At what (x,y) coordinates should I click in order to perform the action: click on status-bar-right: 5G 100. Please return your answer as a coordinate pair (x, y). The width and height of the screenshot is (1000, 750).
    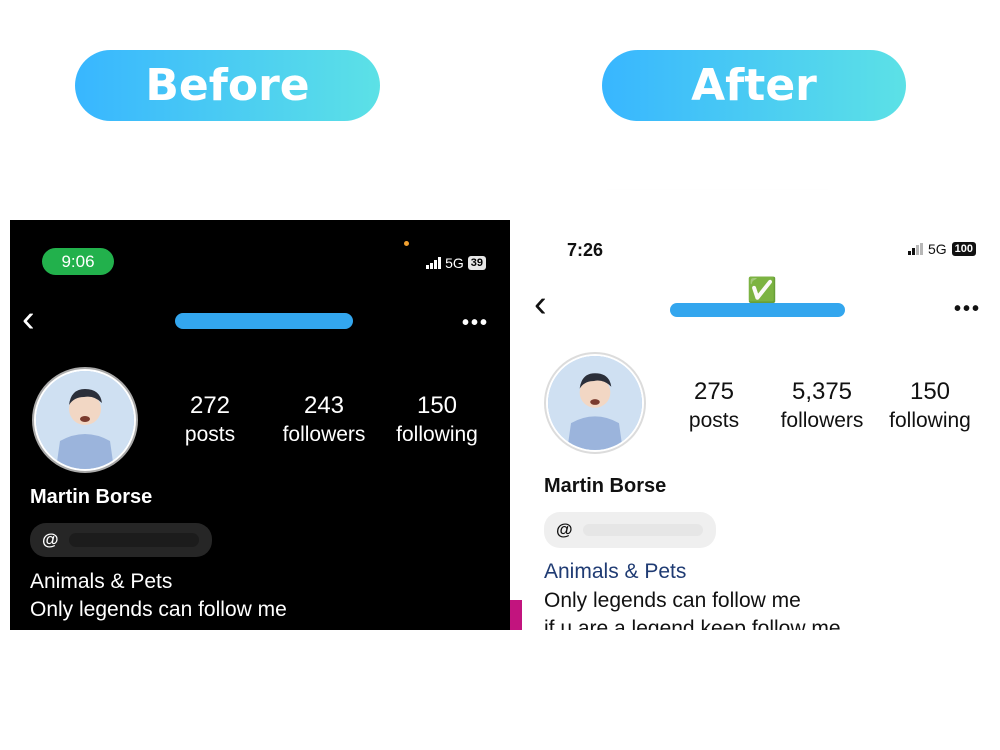
    Looking at the image, I should click on (941, 249).